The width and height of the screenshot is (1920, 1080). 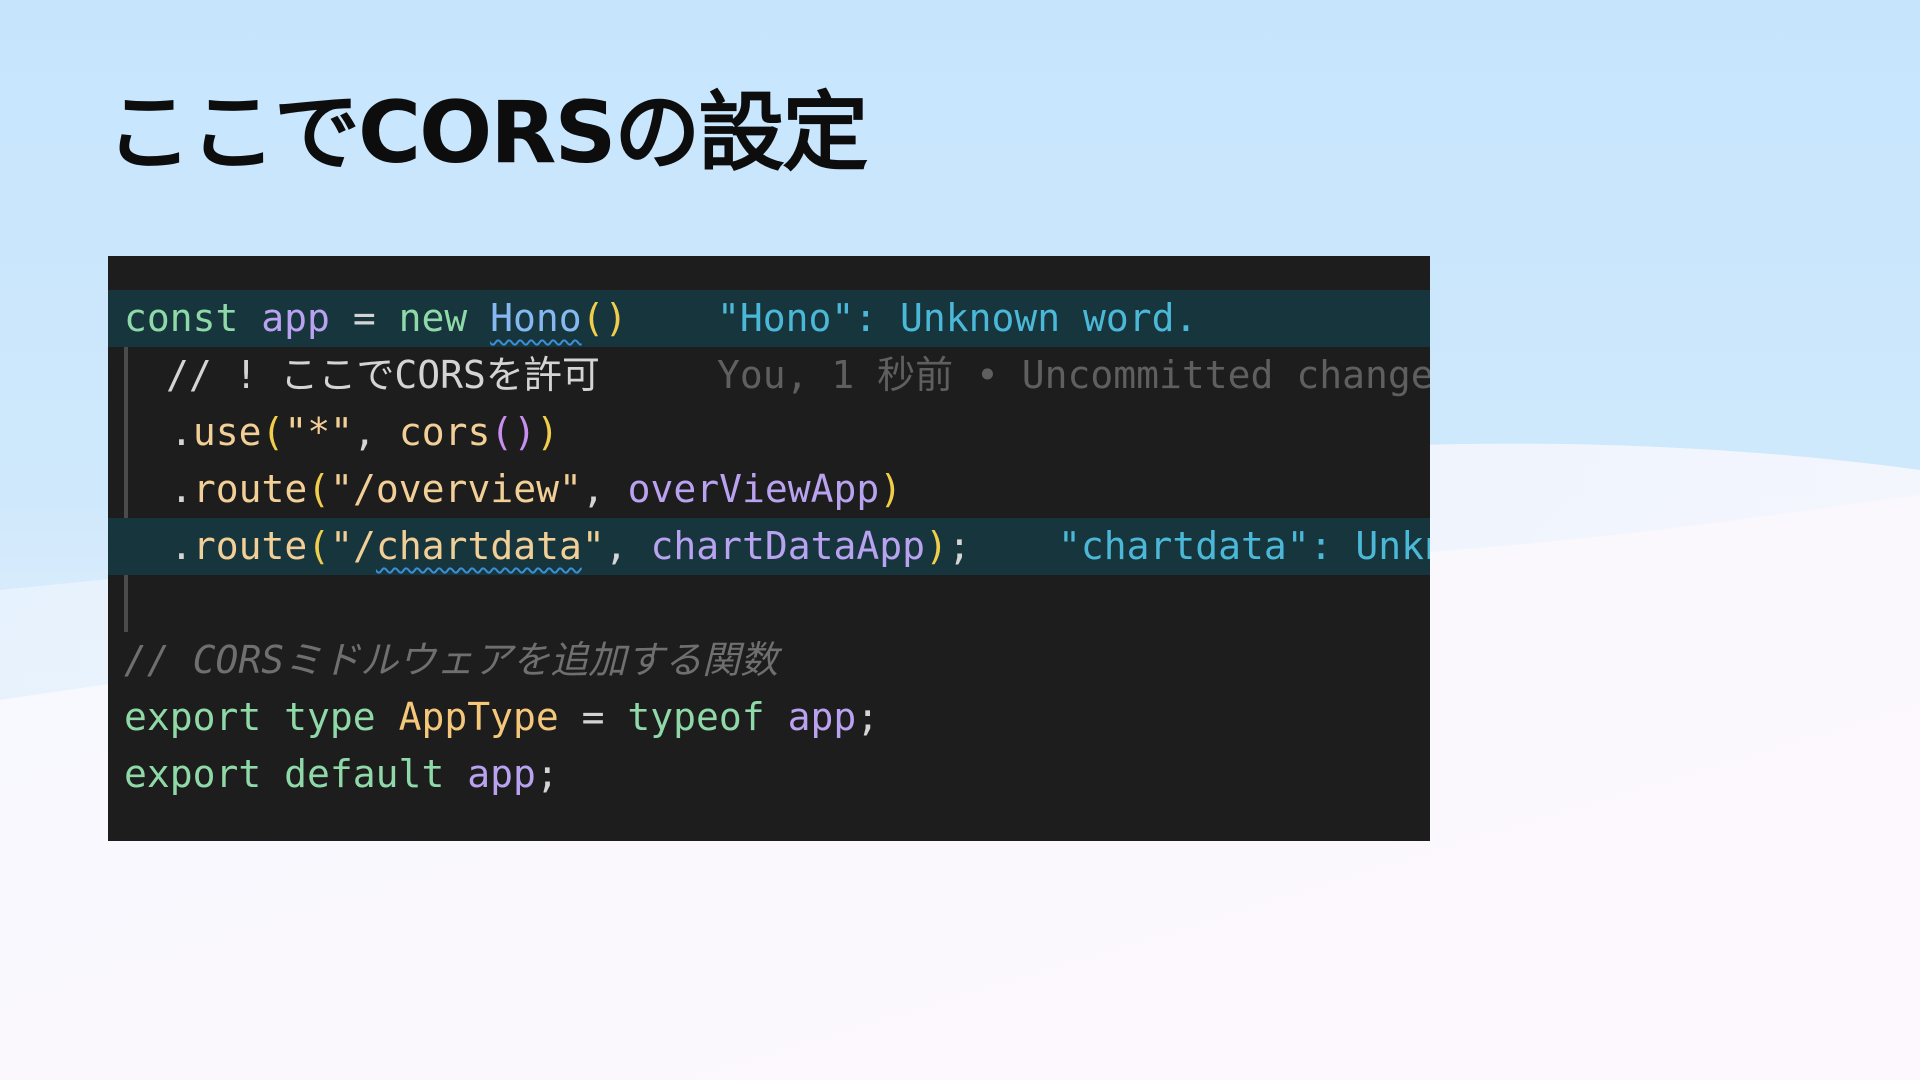 What do you see at coordinates (604, 318) in the screenshot?
I see `parens: ()` at bounding box center [604, 318].